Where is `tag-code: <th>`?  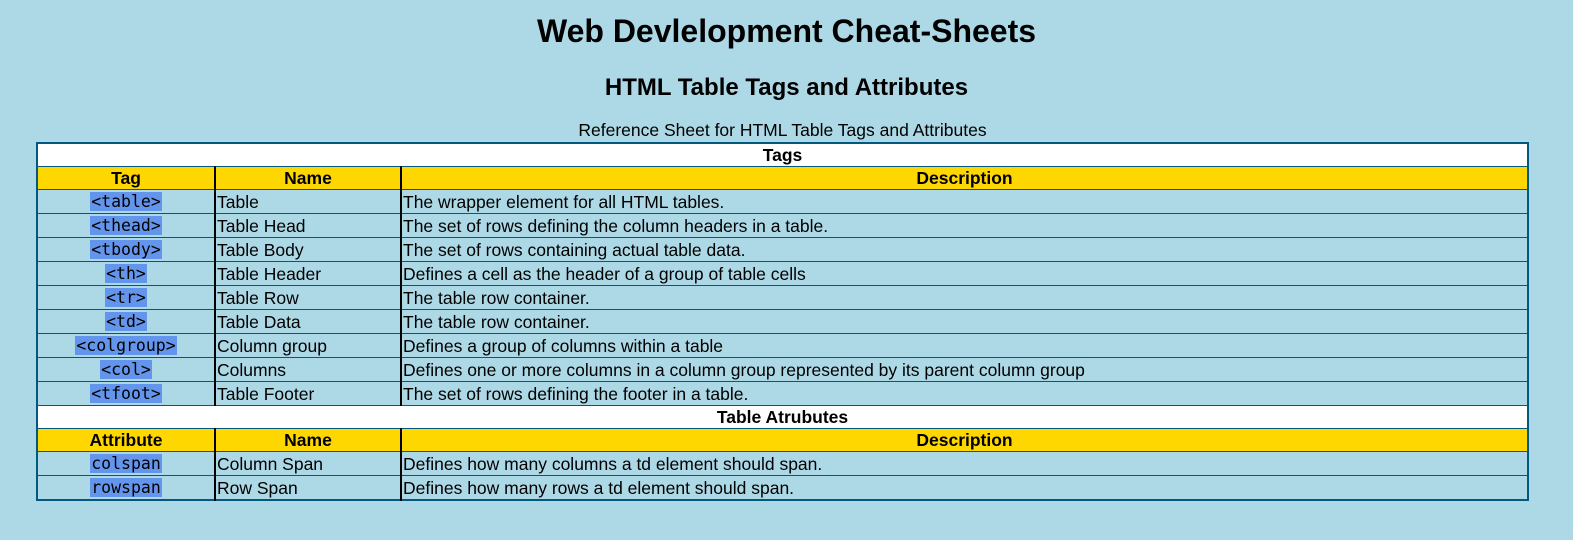
tag-code: <th> is located at coordinates (126, 273).